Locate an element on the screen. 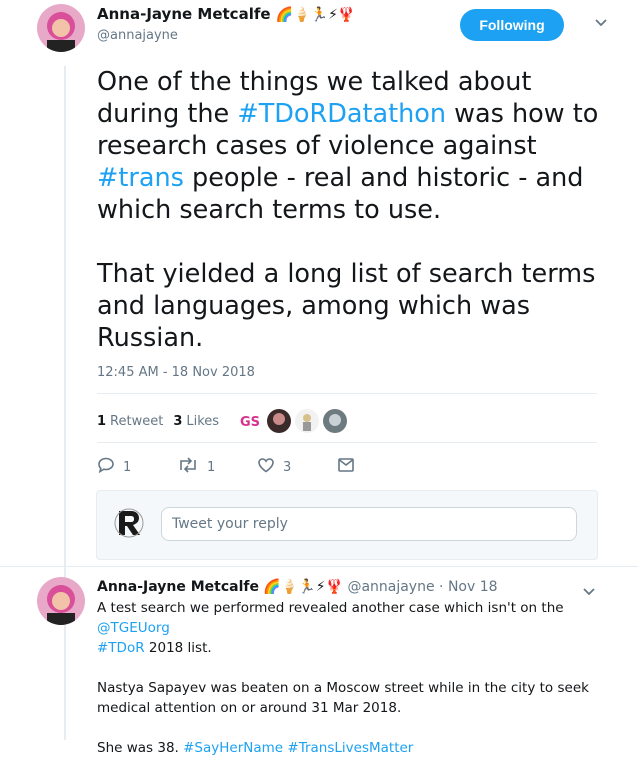 This screenshot has height=778, width=638. retweet-action: 1 is located at coordinates (217, 467).